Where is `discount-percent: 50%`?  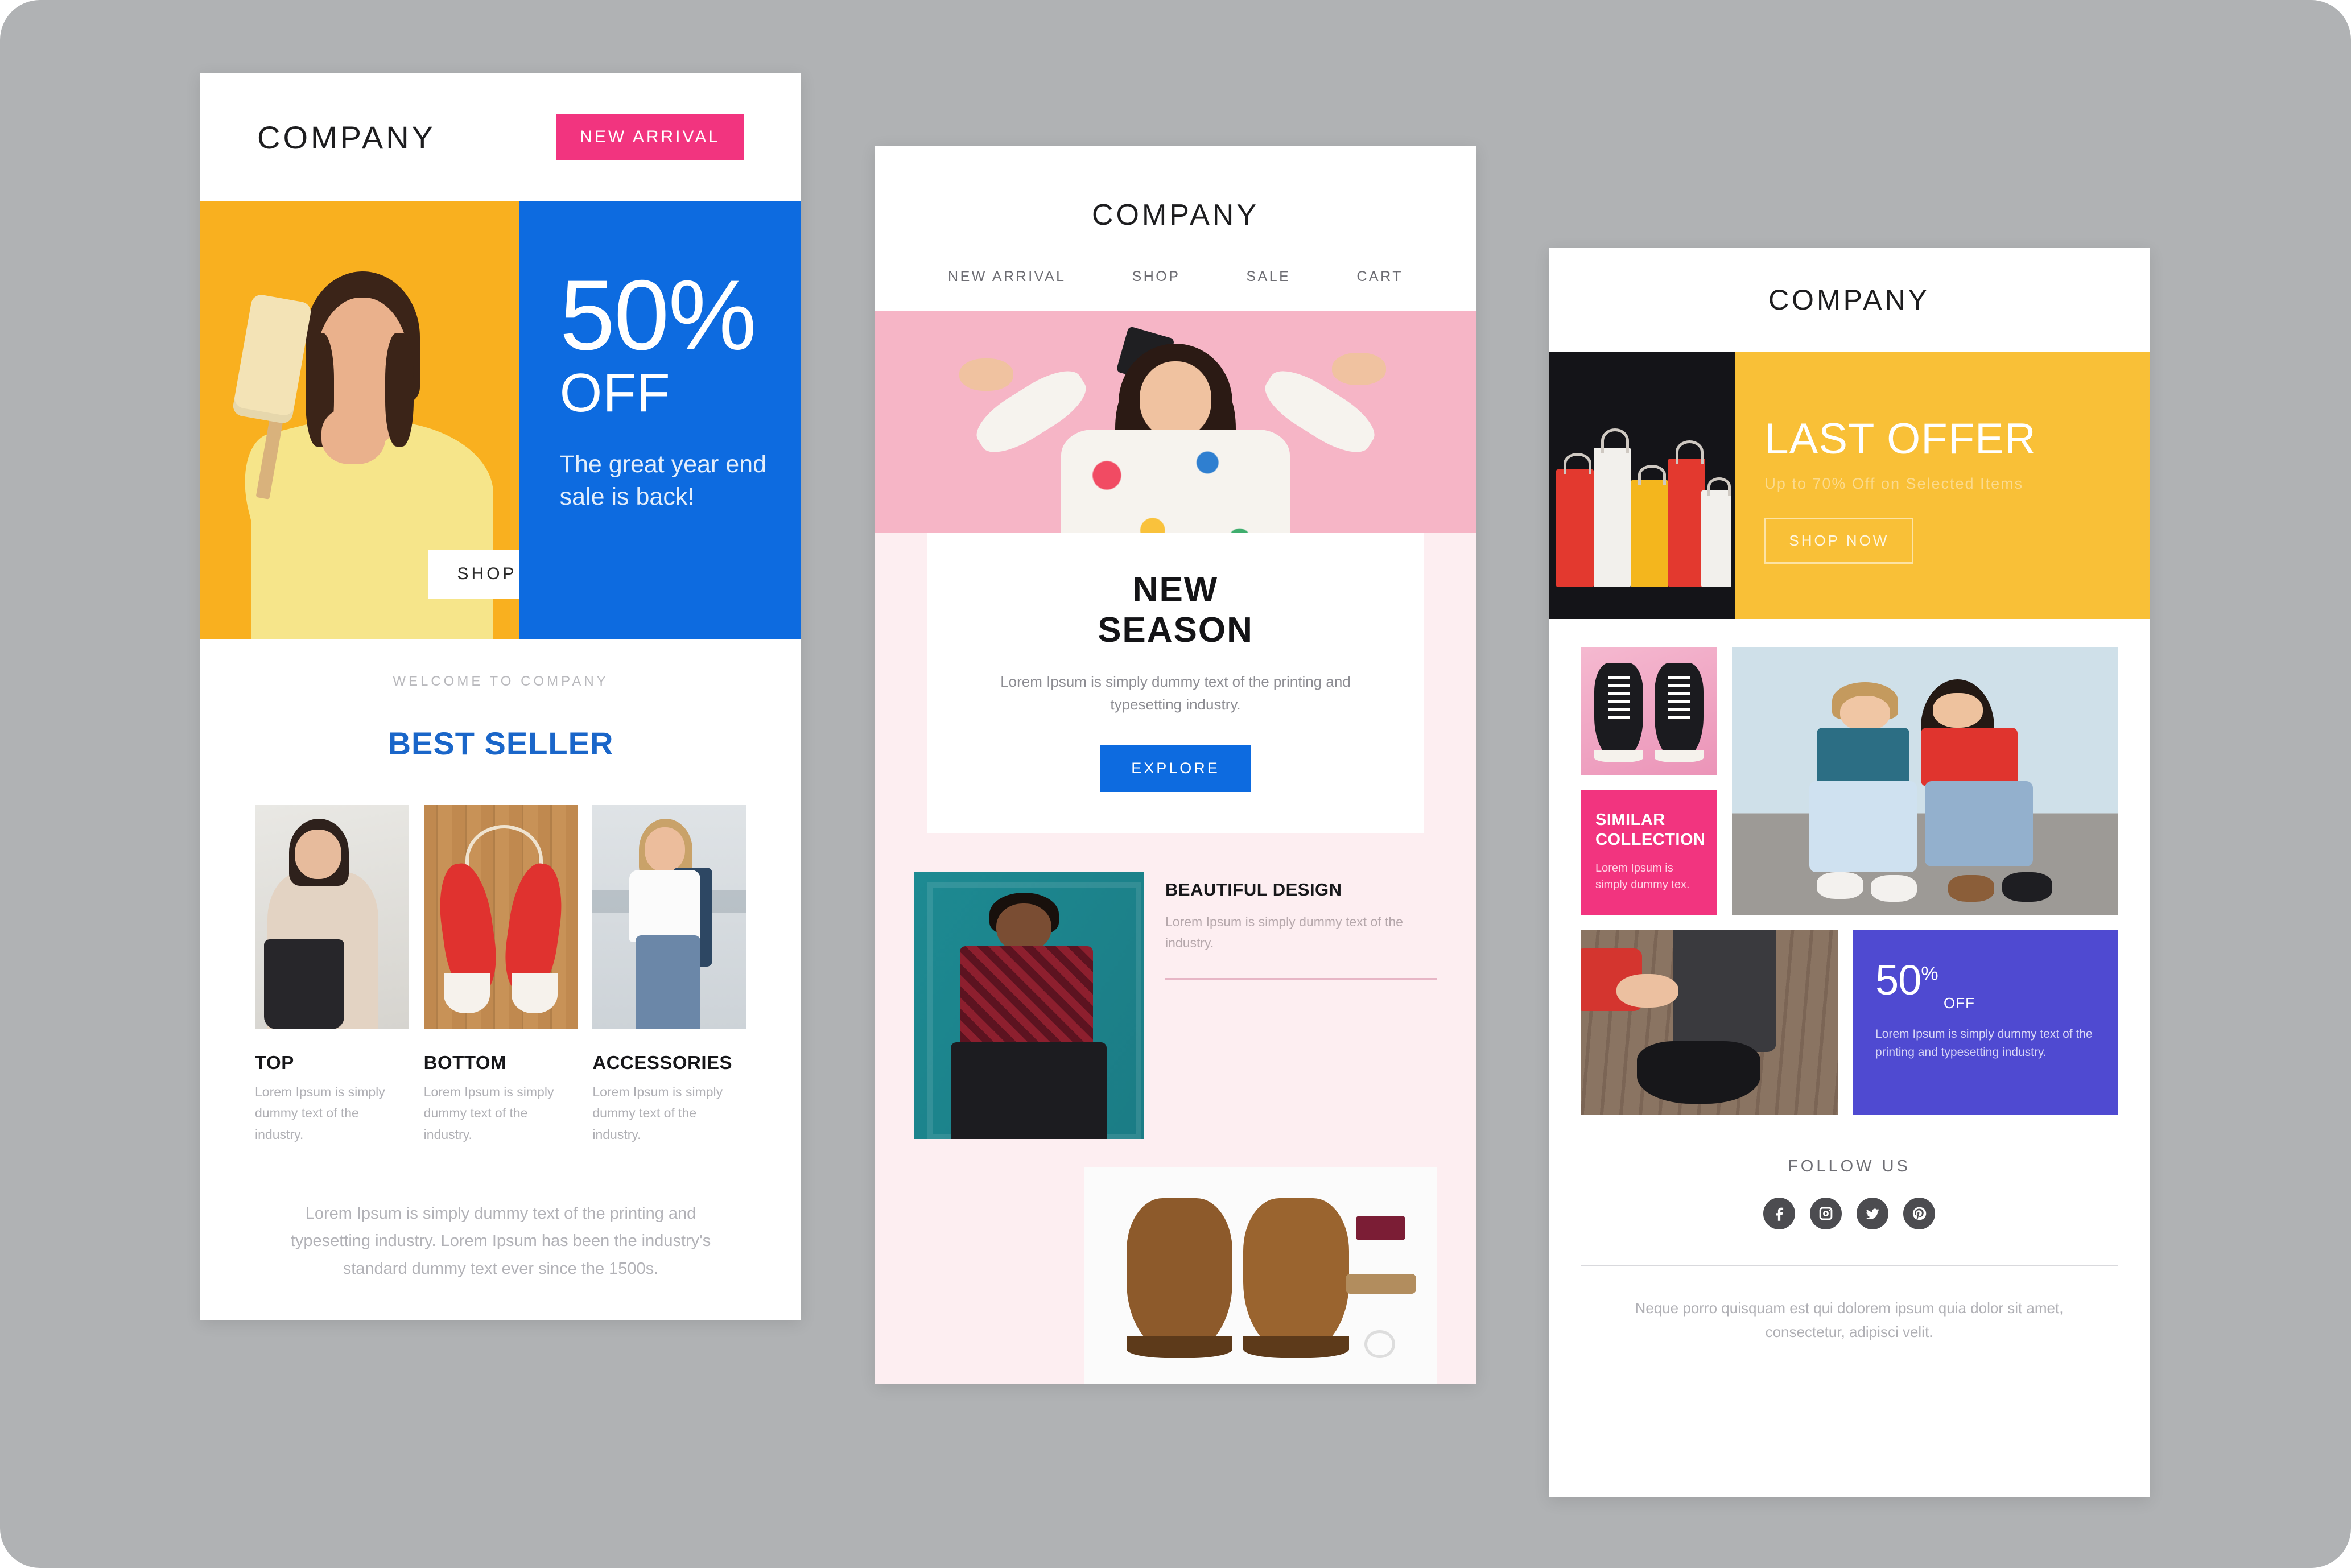
discount-percent: 50% is located at coordinates (658, 315).